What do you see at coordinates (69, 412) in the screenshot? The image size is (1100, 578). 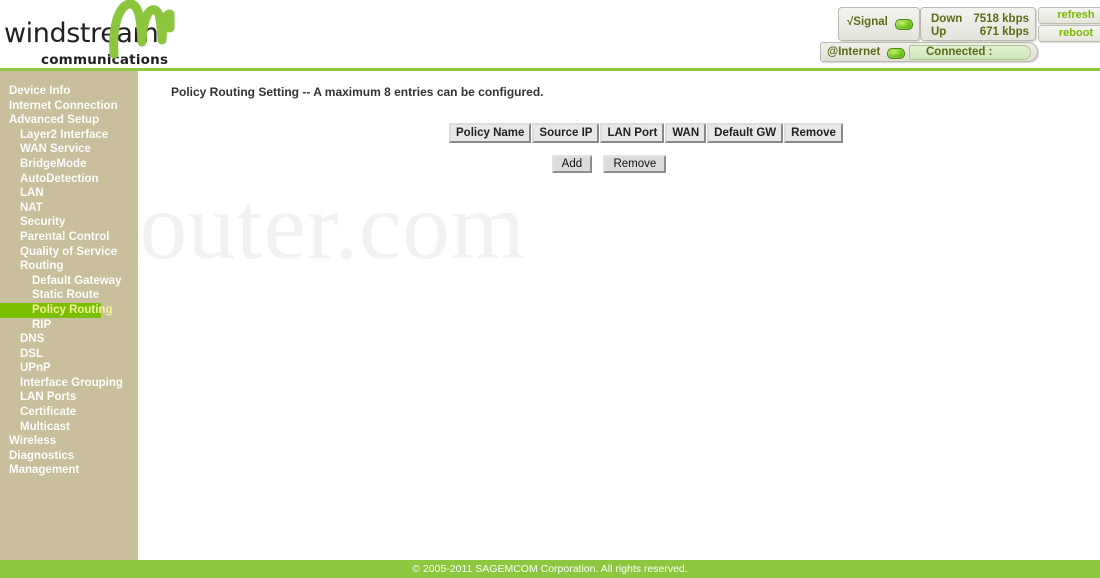 I see `sidebar-item-certificate: Certificate` at bounding box center [69, 412].